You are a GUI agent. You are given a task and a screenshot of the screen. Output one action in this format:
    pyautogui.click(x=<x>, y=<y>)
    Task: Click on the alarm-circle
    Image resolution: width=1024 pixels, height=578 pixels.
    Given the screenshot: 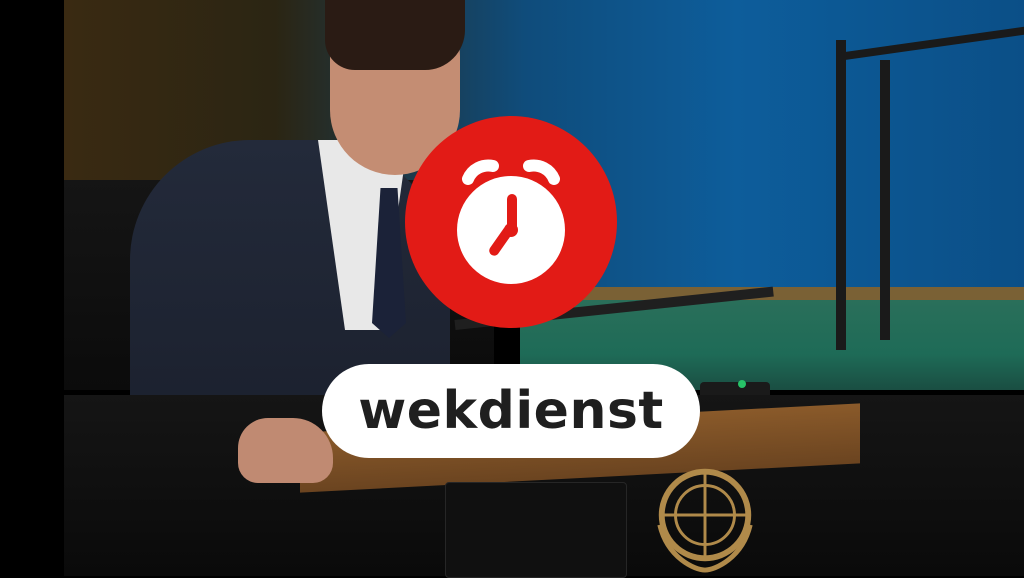 What is the action you would take?
    pyautogui.click(x=511, y=222)
    